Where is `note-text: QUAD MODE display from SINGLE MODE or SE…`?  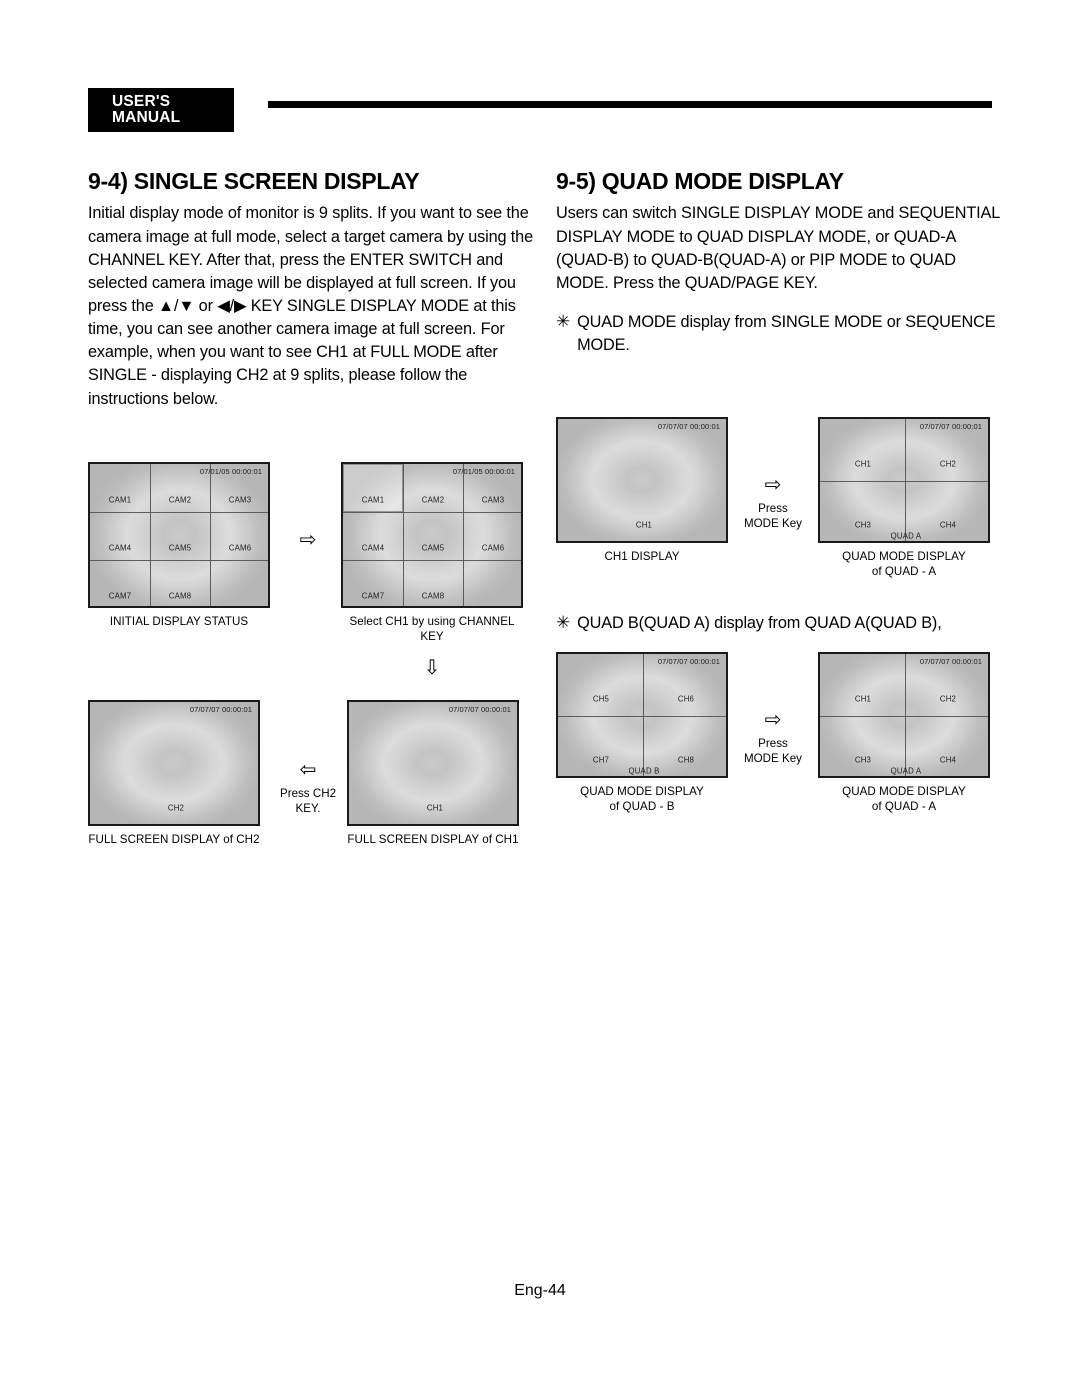
note-text: QUAD MODE display from SINGLE MODE or SE… is located at coordinates (786, 334).